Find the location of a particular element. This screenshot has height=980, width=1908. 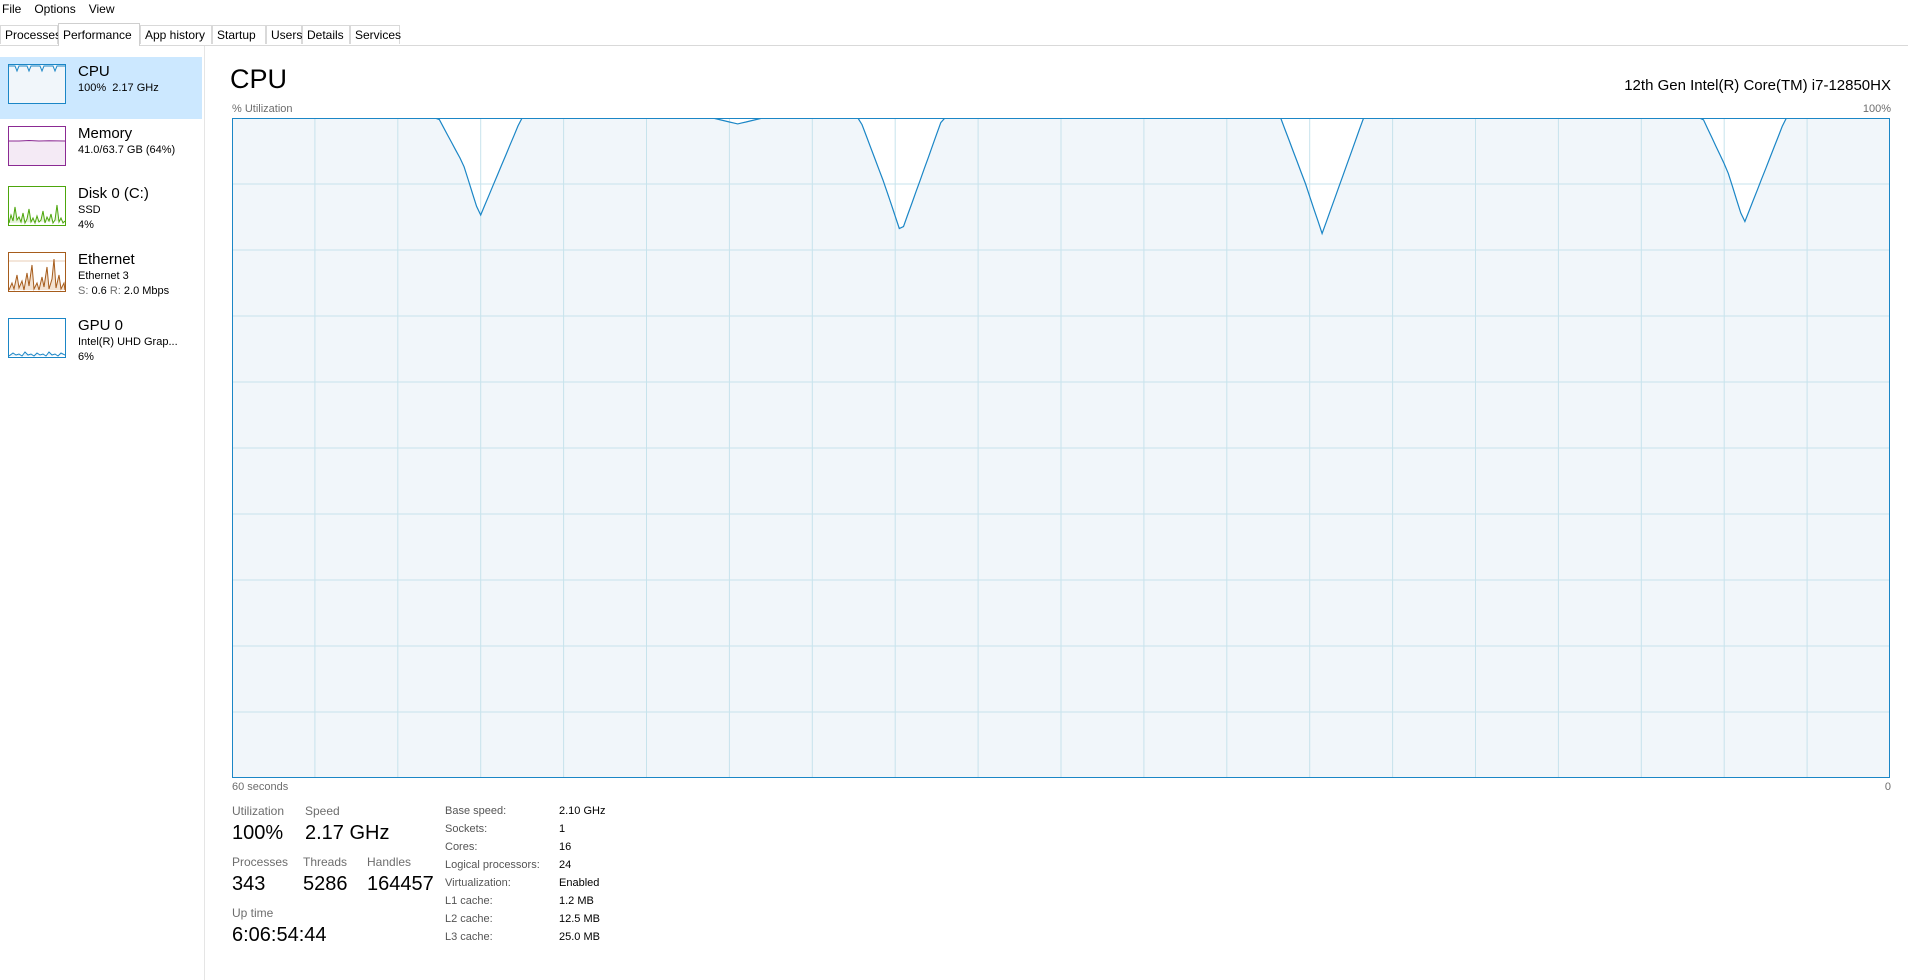

receive-value: 2.0 Mbps is located at coordinates (146, 291).